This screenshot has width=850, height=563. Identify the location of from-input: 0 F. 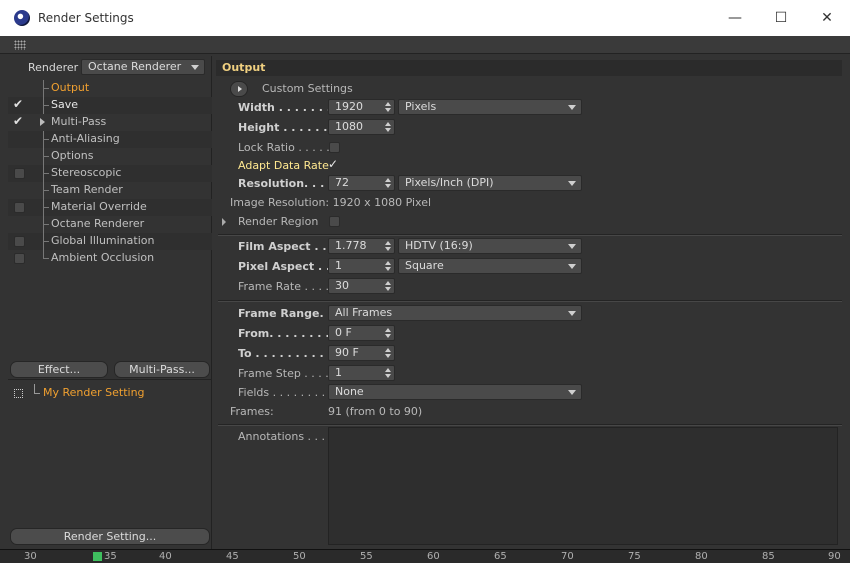
(361, 333).